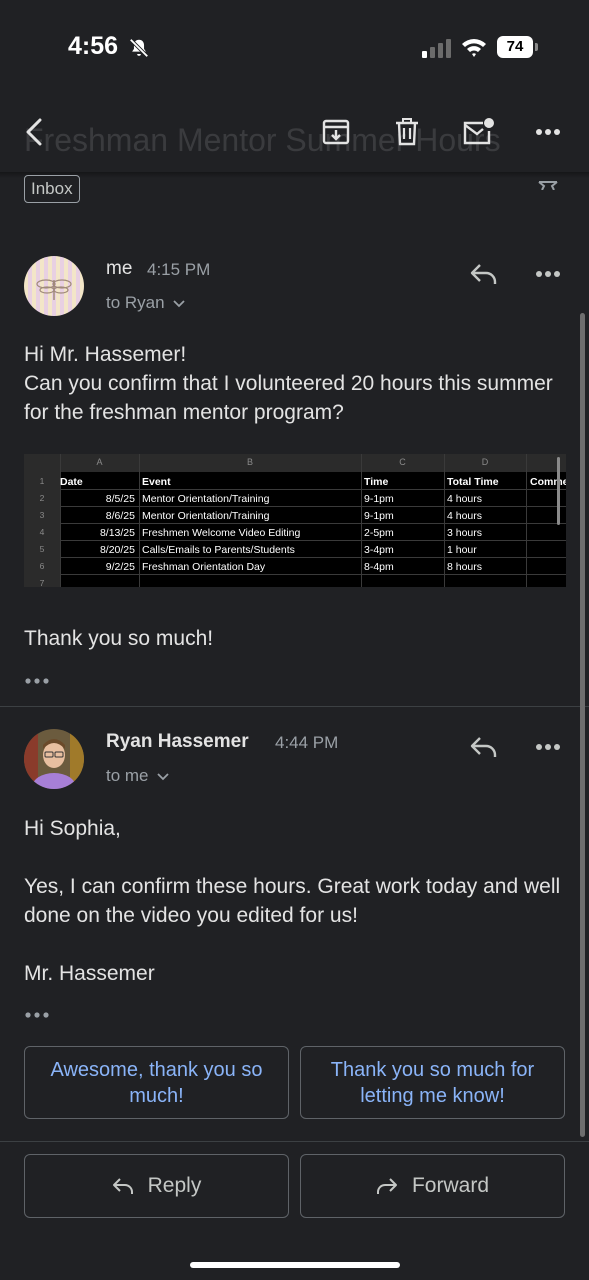 Image resolution: width=589 pixels, height=1280 pixels. Describe the element at coordinates (294, 48) in the screenshot. I see `status-bar: 4:56 74` at that location.